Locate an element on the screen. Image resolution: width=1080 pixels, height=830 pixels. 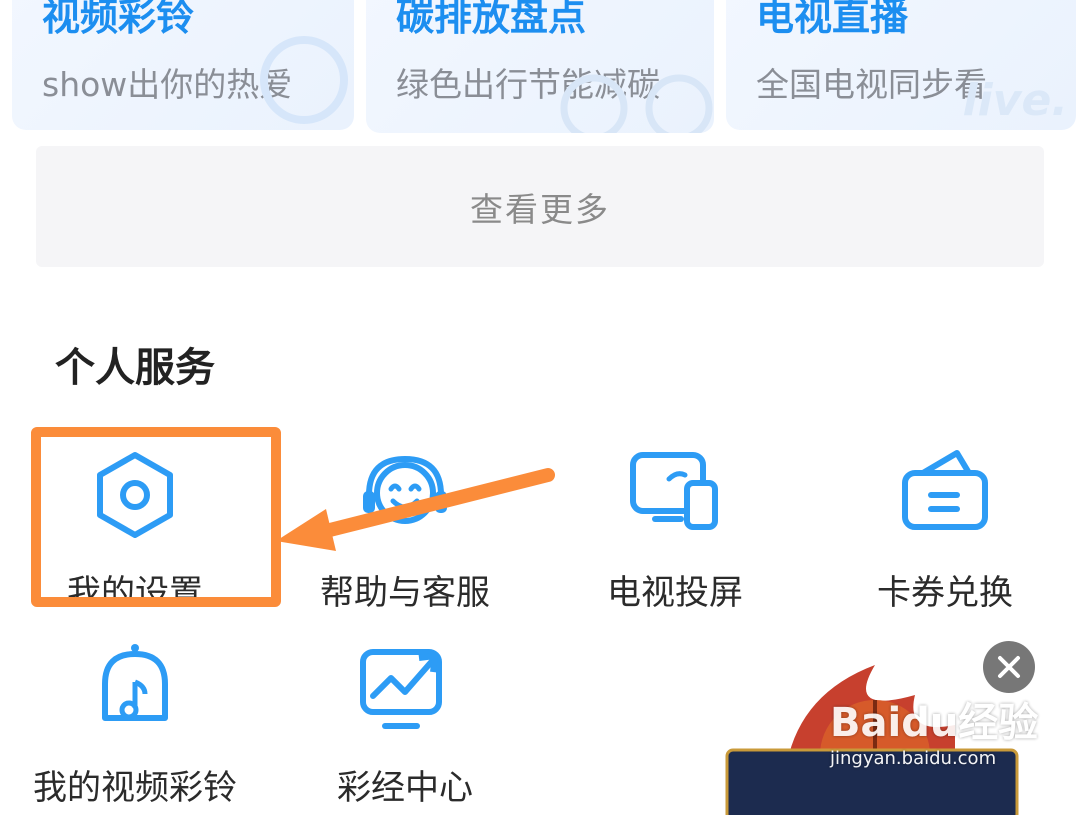
bell-decor-icon is located at coordinates (304, 80).